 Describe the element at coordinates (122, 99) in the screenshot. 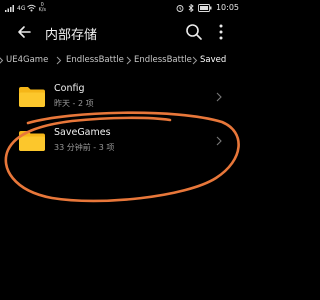

I see `list-item-config: Config 昨天 - 2 项` at that location.